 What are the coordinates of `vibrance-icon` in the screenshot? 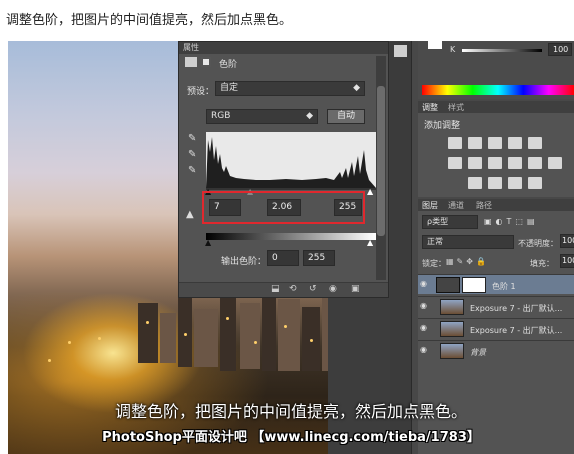 It's located at (535, 143).